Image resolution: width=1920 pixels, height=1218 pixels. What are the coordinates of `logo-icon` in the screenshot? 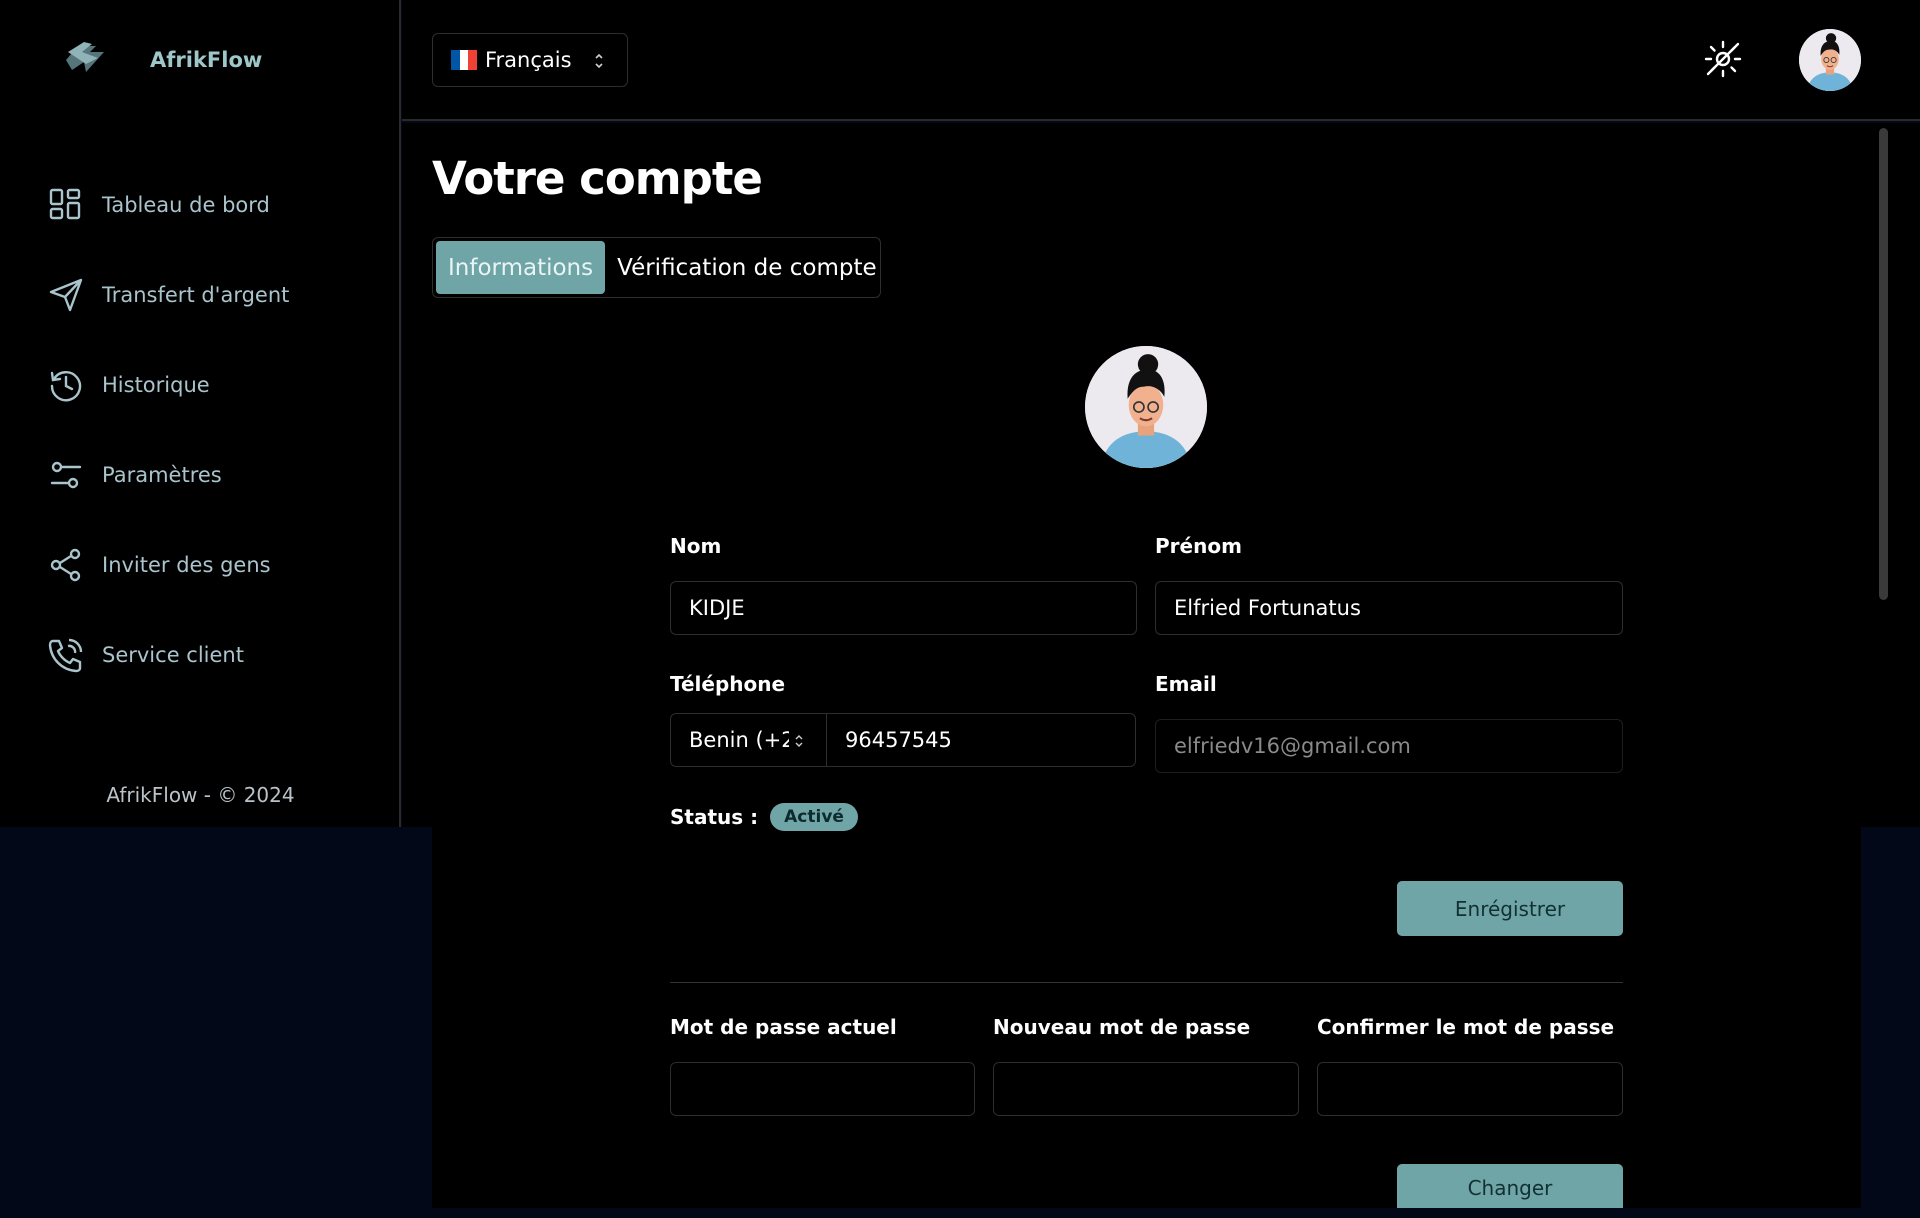 It's located at (85, 57).